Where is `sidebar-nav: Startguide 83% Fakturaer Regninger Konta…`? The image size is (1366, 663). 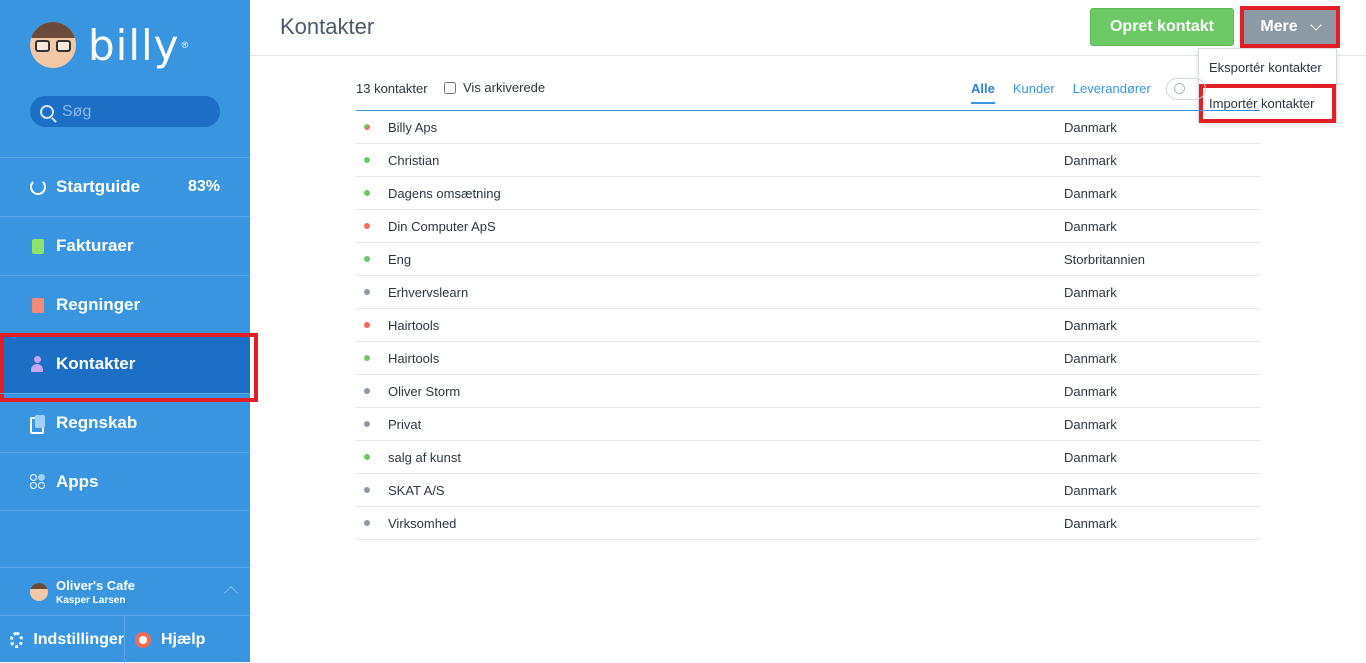
sidebar-nav: Startguide 83% Fakturaer Regninger Konta… is located at coordinates (129, 334).